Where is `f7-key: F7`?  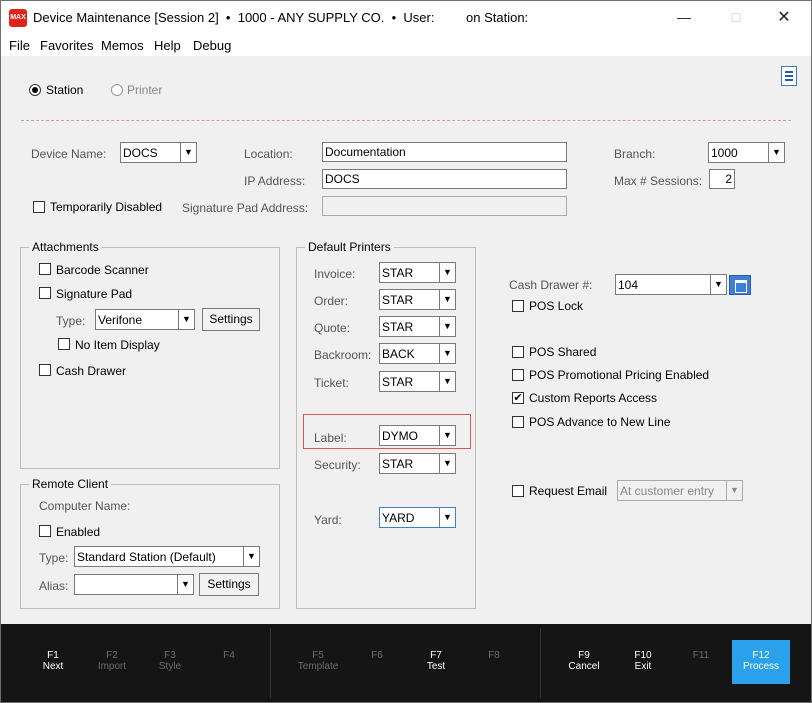
f7-key: F7 is located at coordinates (436, 655).